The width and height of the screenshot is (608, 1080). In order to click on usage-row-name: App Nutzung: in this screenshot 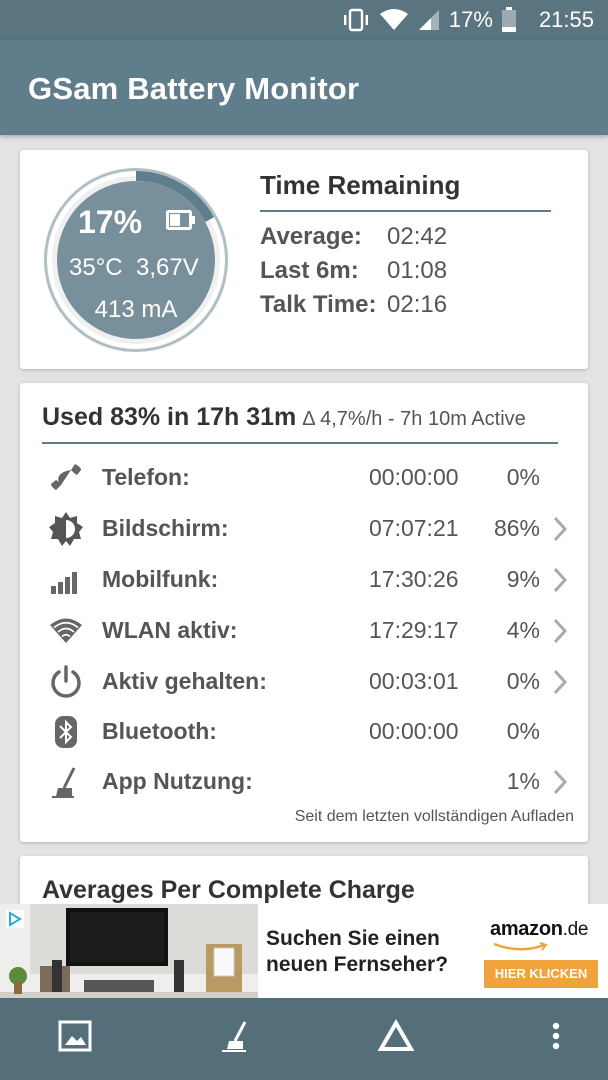, I will do `click(177, 781)`.